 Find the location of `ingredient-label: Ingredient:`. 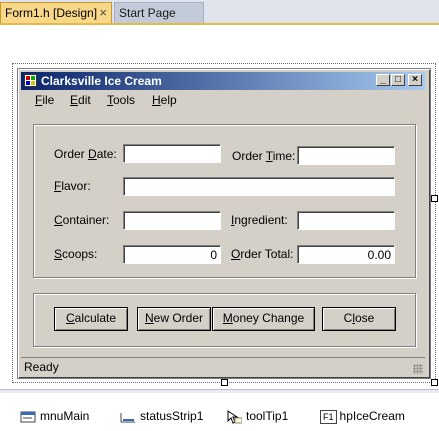

ingredient-label: Ingredient: is located at coordinates (259, 220).